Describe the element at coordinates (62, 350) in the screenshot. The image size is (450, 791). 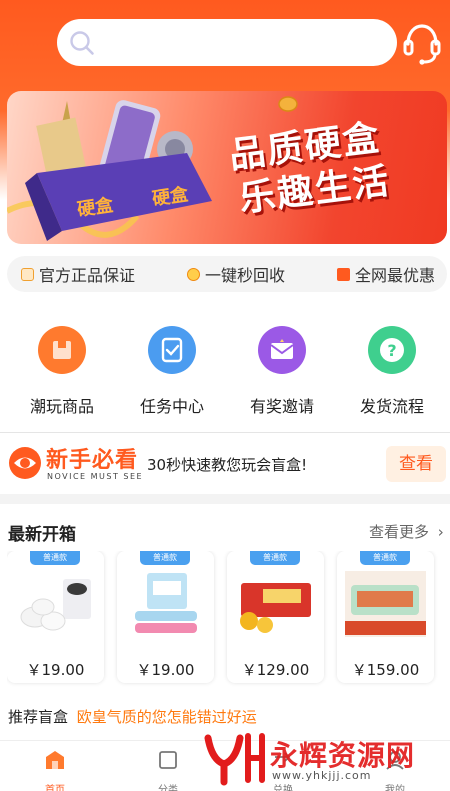
I see `box-icon` at that location.